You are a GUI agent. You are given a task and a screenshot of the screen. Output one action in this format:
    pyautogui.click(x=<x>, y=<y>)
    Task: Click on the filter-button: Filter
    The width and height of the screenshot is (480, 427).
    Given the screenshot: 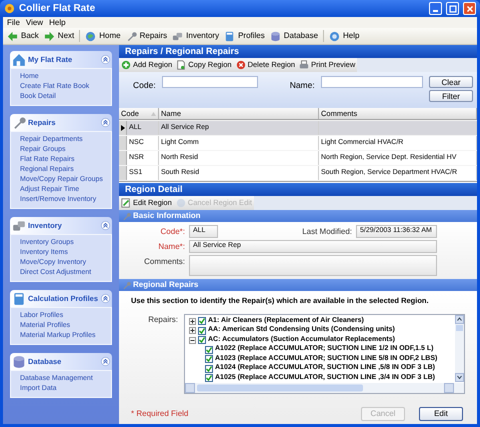 What is the action you would take?
    pyautogui.click(x=451, y=96)
    